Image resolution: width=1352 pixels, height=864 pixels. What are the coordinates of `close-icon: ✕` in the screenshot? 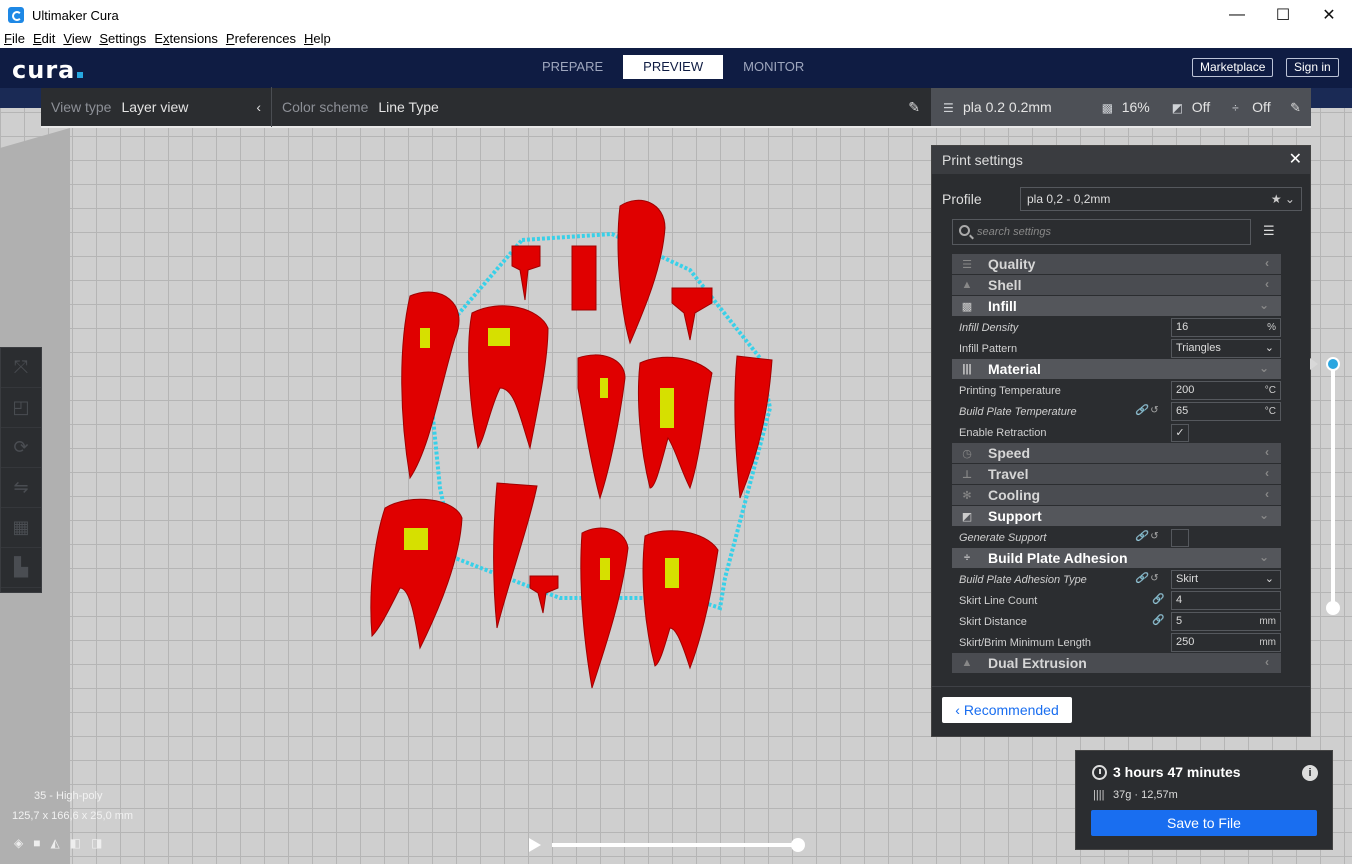 It's located at (1295, 160).